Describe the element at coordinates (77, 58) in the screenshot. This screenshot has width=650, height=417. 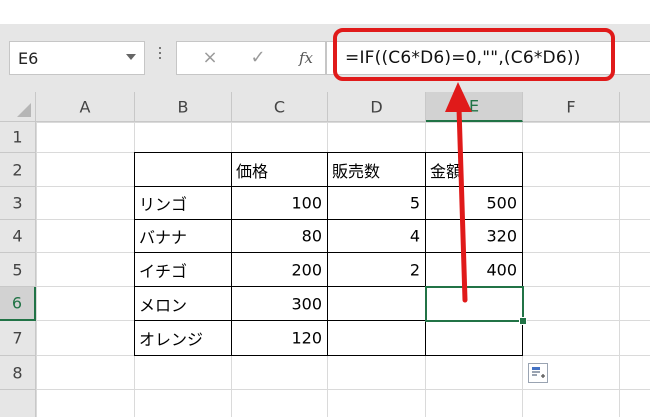
I see `name-box: E6` at that location.